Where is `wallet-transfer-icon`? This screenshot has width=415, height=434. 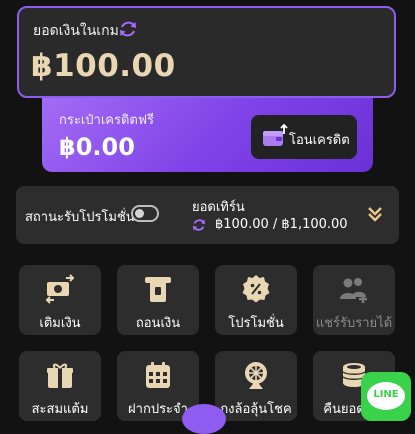 wallet-transfer-icon is located at coordinates (275, 134).